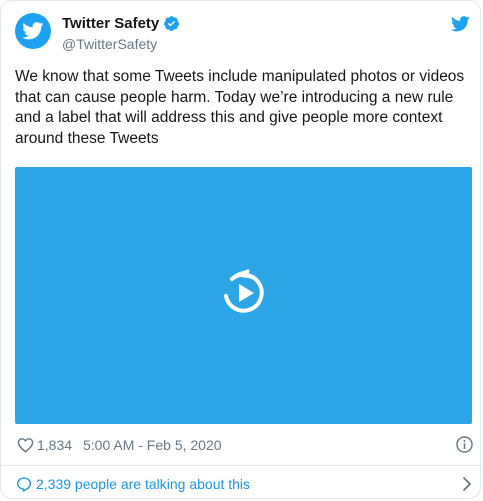 This screenshot has width=483, height=501. What do you see at coordinates (110, 23) in the screenshot?
I see `display-name: Twitter Safety` at bounding box center [110, 23].